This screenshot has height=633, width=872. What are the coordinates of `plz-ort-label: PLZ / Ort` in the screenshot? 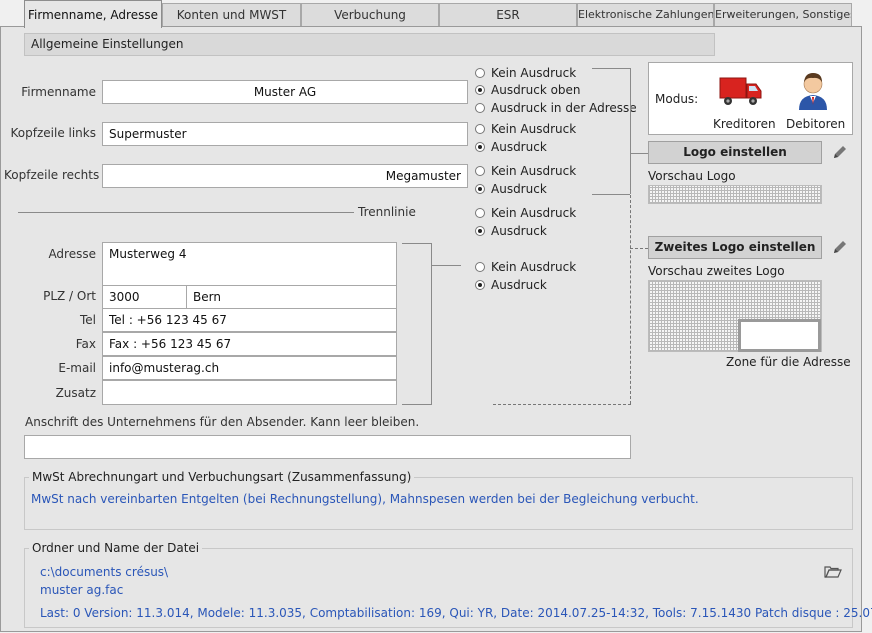 It's located at (69, 296).